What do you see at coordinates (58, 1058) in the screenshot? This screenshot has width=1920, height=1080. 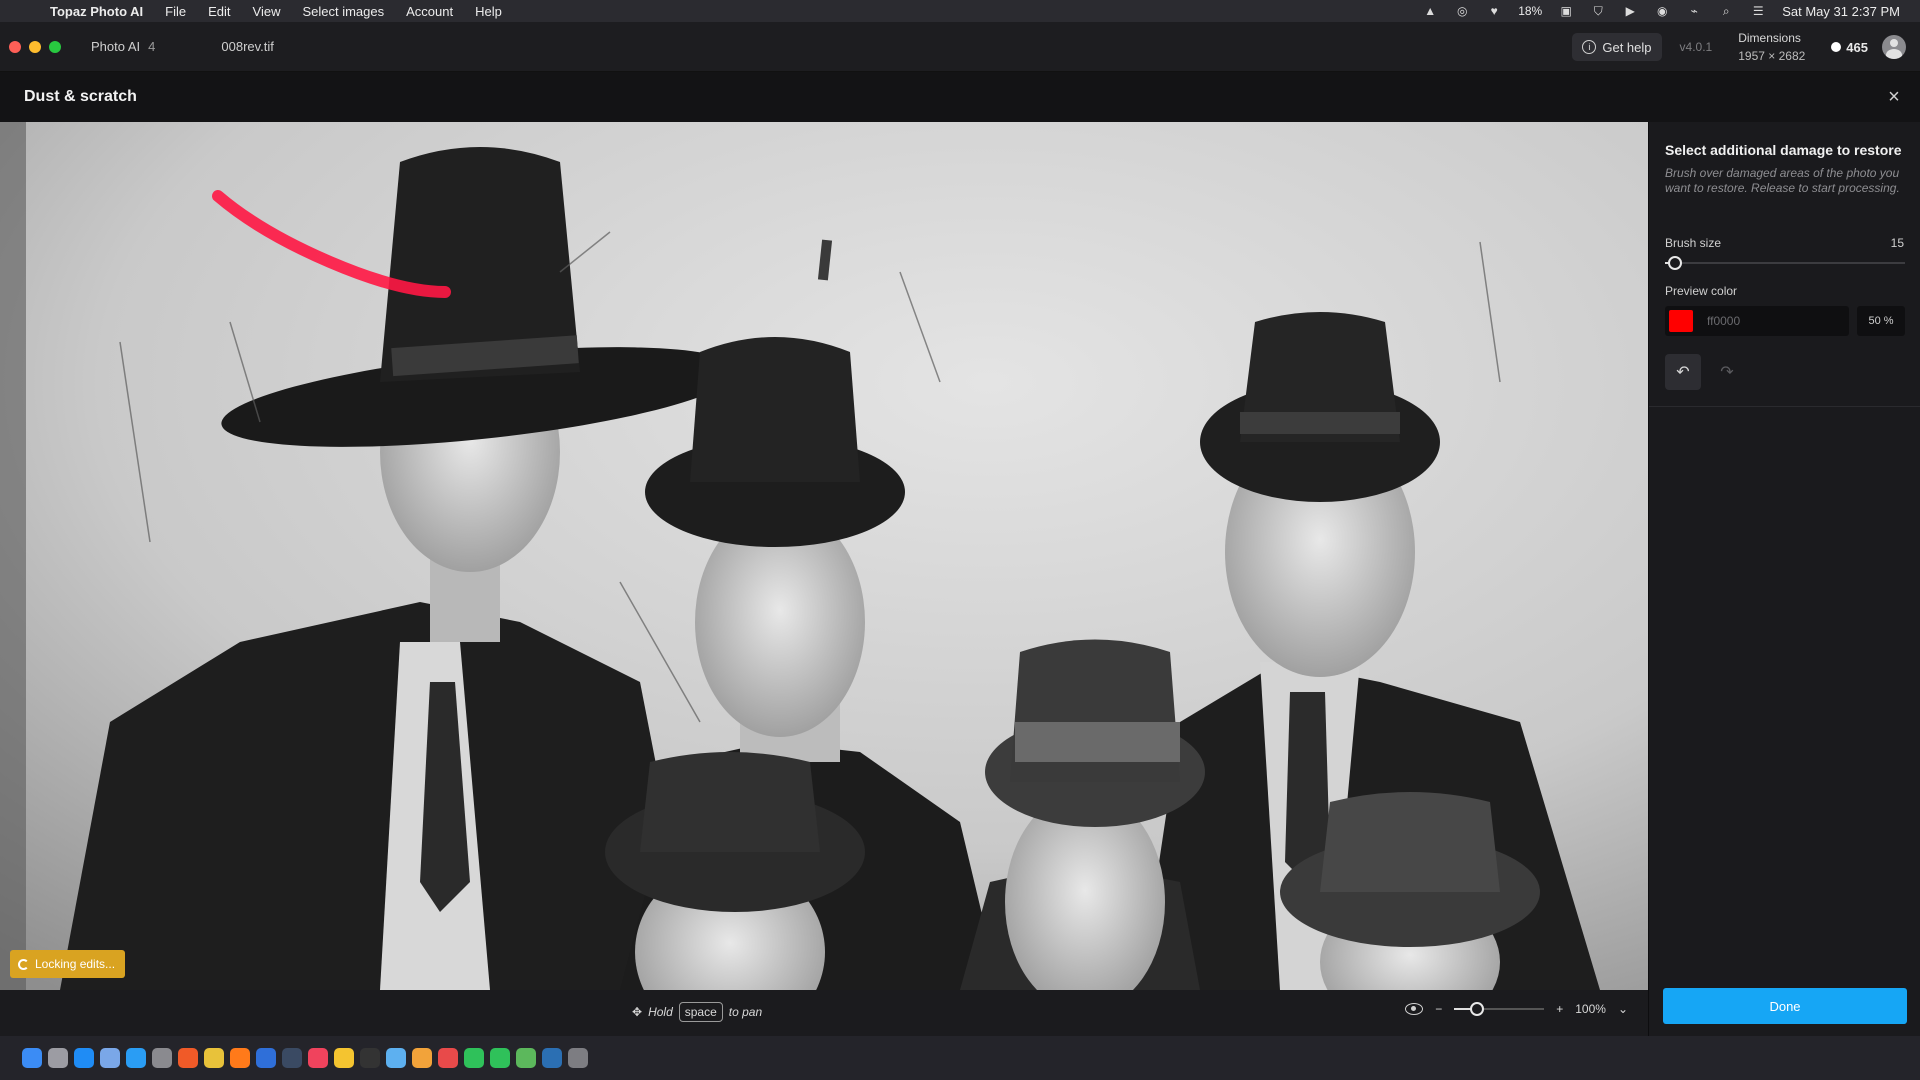 I see `launchpad-icon` at bounding box center [58, 1058].